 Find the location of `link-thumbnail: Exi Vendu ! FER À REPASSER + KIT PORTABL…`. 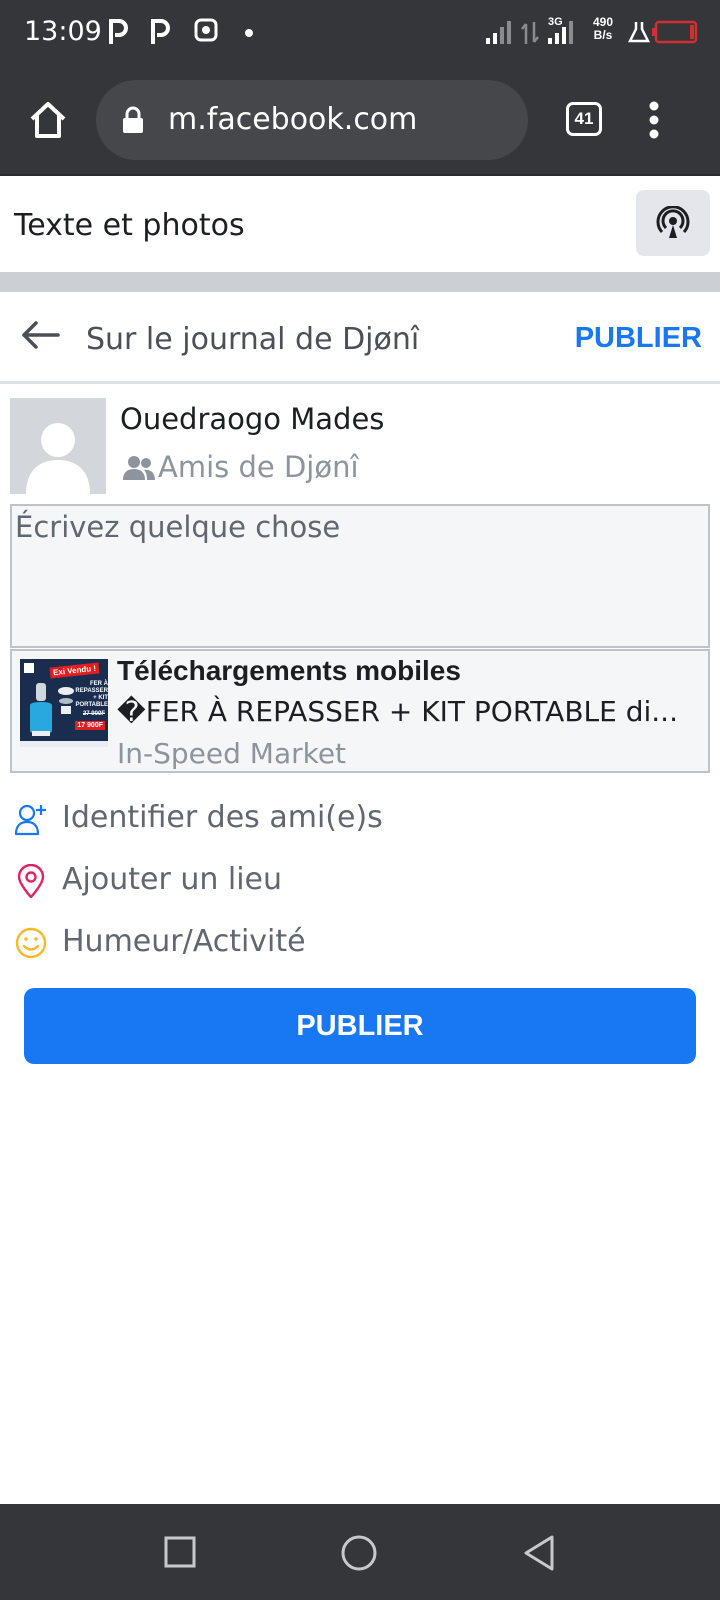

link-thumbnail: Exi Vendu ! FER À REPASSER + KIT PORTABL… is located at coordinates (64, 703).